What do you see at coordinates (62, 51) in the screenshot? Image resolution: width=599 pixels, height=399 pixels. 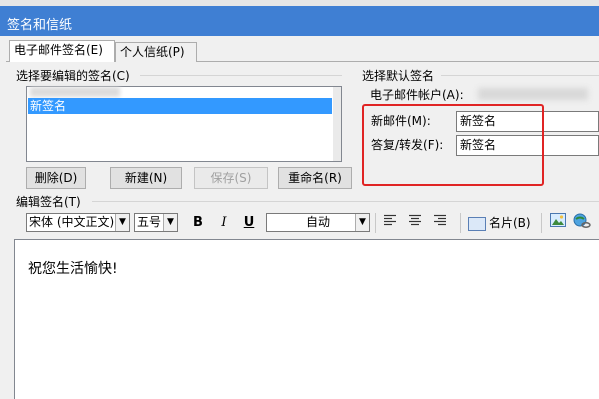 I see `tab-email-signature: 电子邮件签名(E)` at bounding box center [62, 51].